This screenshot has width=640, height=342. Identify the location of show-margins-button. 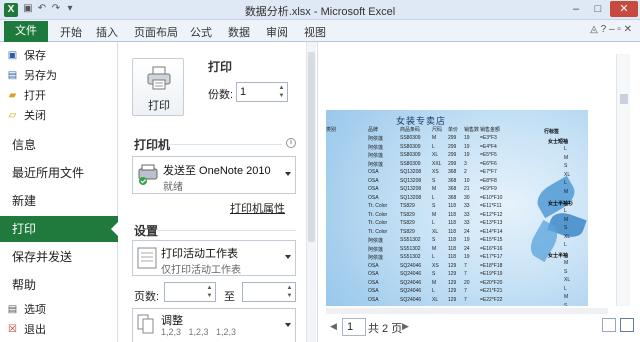
(609, 325).